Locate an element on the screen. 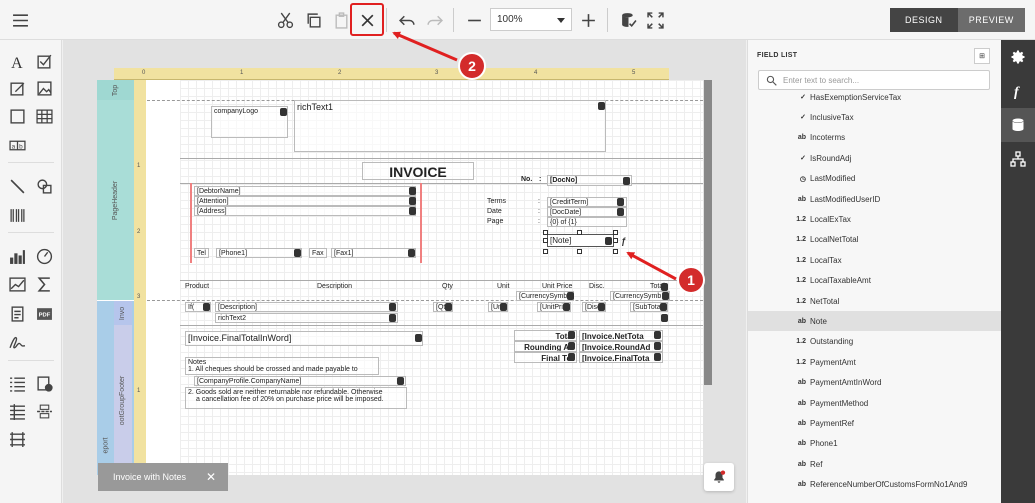 The width and height of the screenshot is (1035, 503). step-badge-2: 2 is located at coordinates (472, 66).